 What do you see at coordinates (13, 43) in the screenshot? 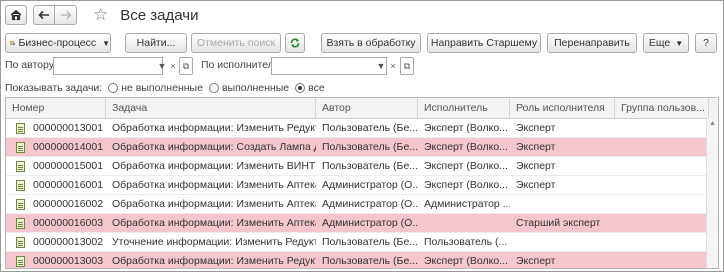
I see `business-process-icon` at bounding box center [13, 43].